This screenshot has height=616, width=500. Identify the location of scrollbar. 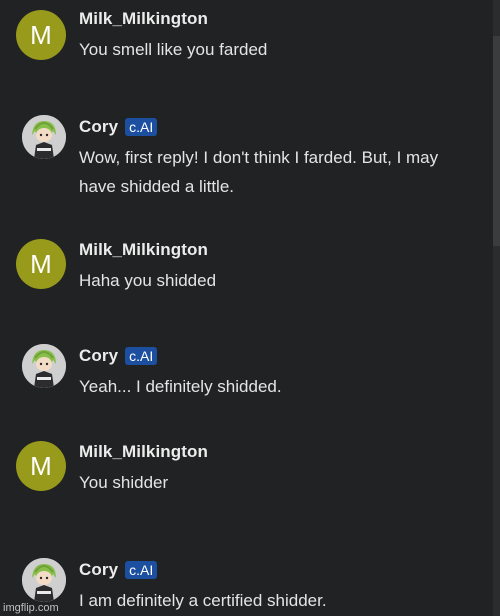
(496, 308).